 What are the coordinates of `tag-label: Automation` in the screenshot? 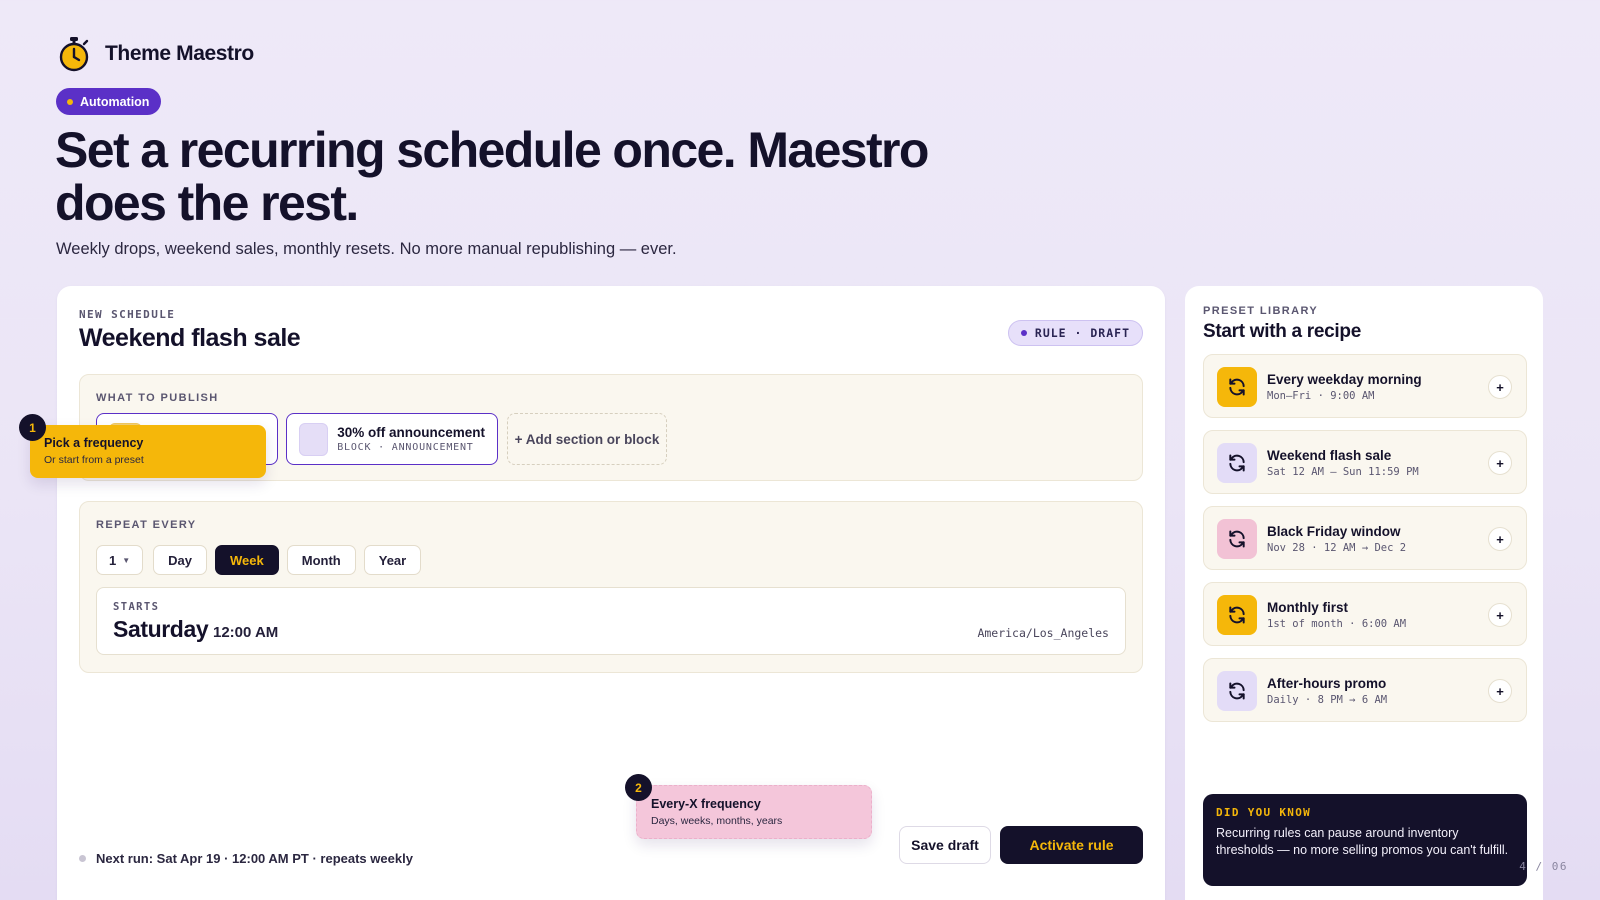 It's located at (115, 101).